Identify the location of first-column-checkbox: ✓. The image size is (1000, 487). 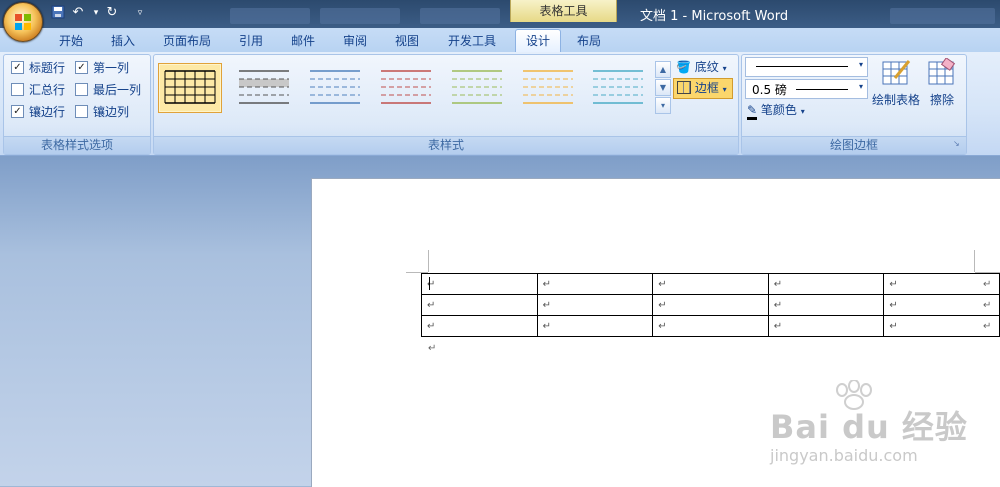
(81, 67).